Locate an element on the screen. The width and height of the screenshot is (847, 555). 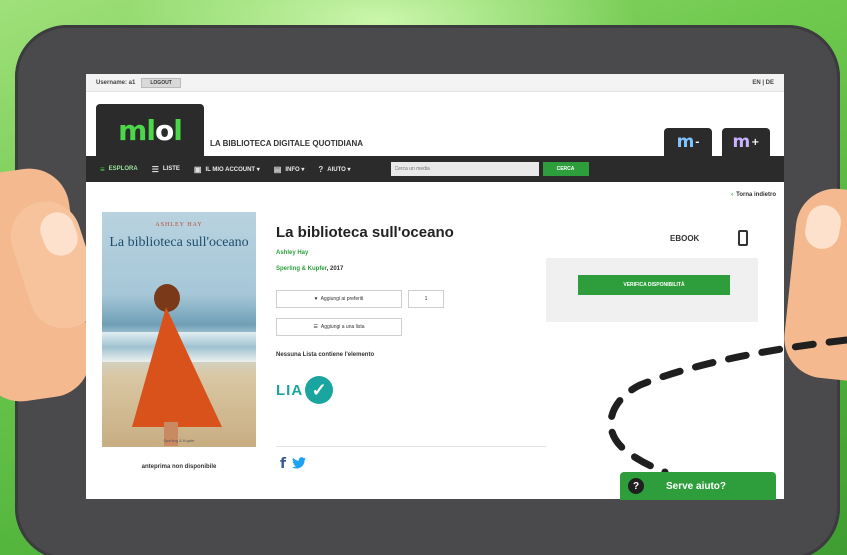
add-to-list-button: ☰ Aggiungi a una lista is located at coordinates (339, 327).